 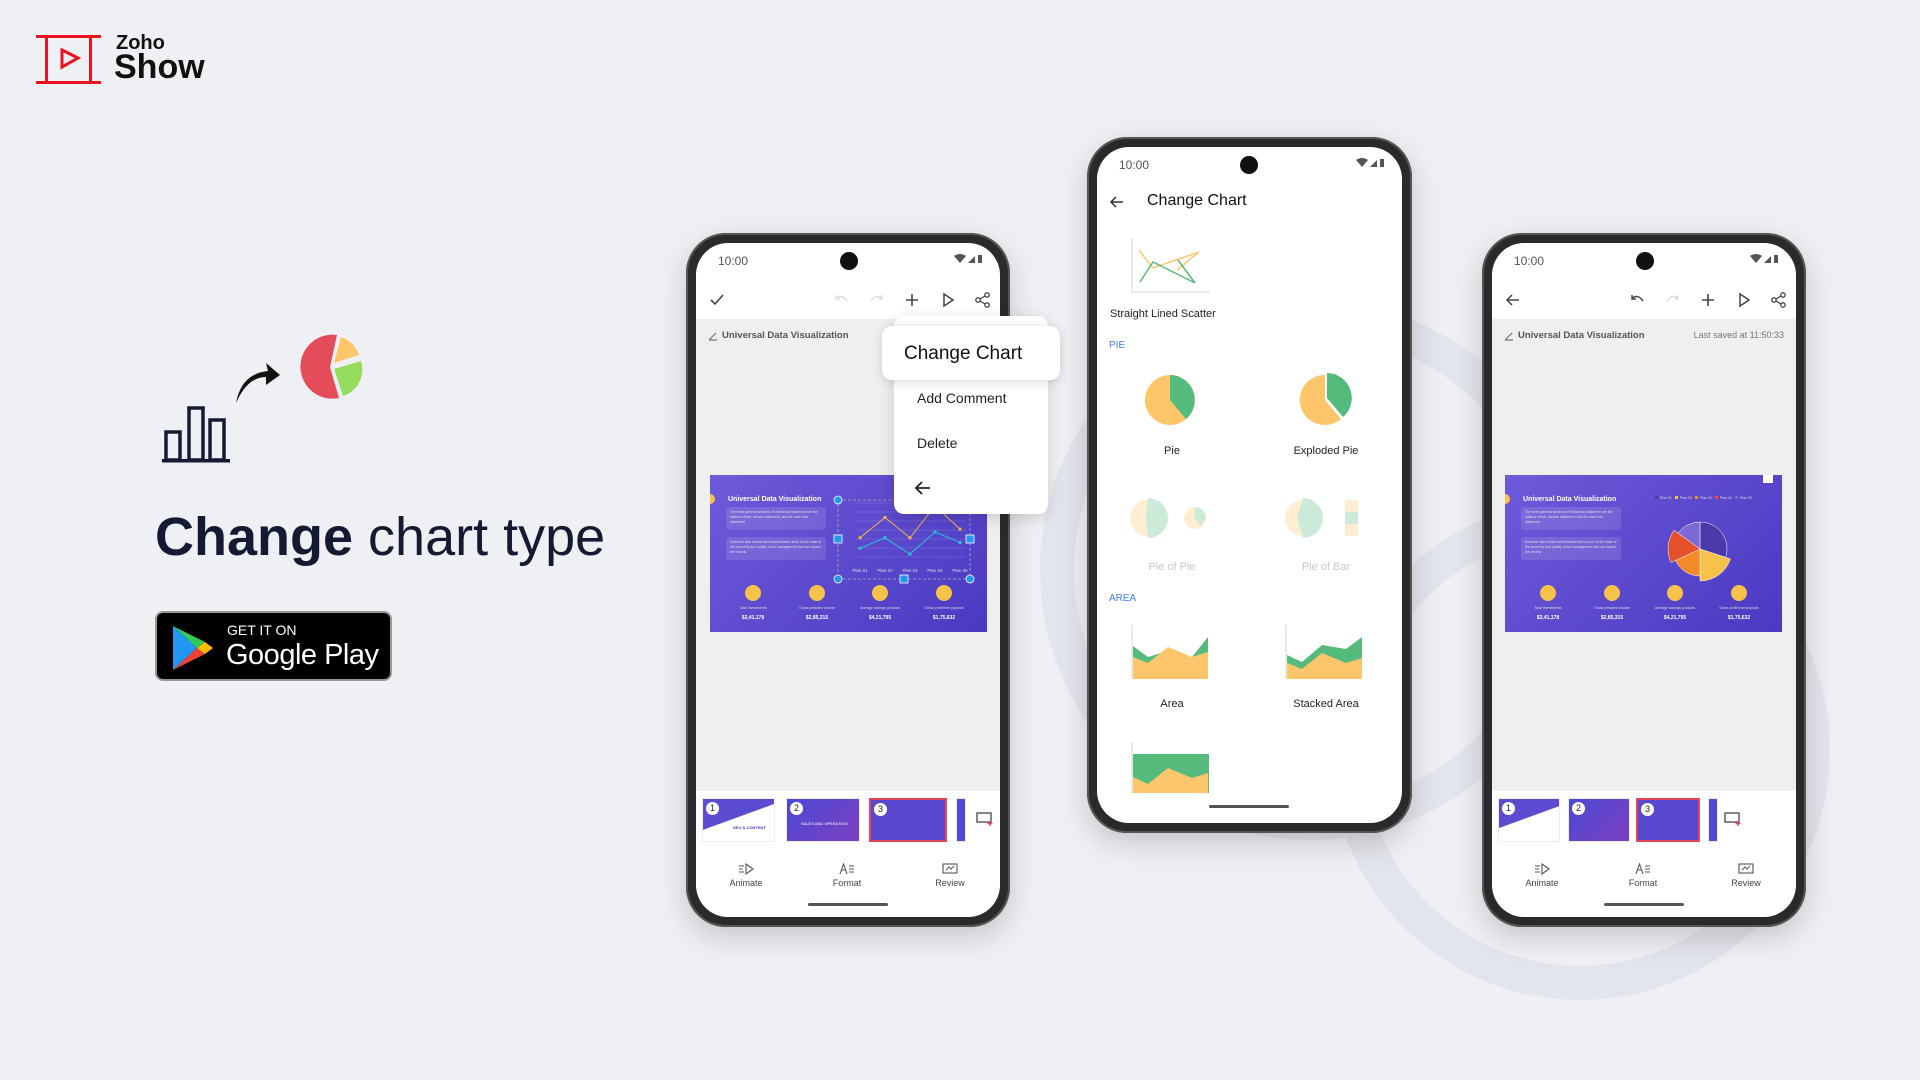 What do you see at coordinates (1696, 497) in the screenshot?
I see `legend-swatch` at bounding box center [1696, 497].